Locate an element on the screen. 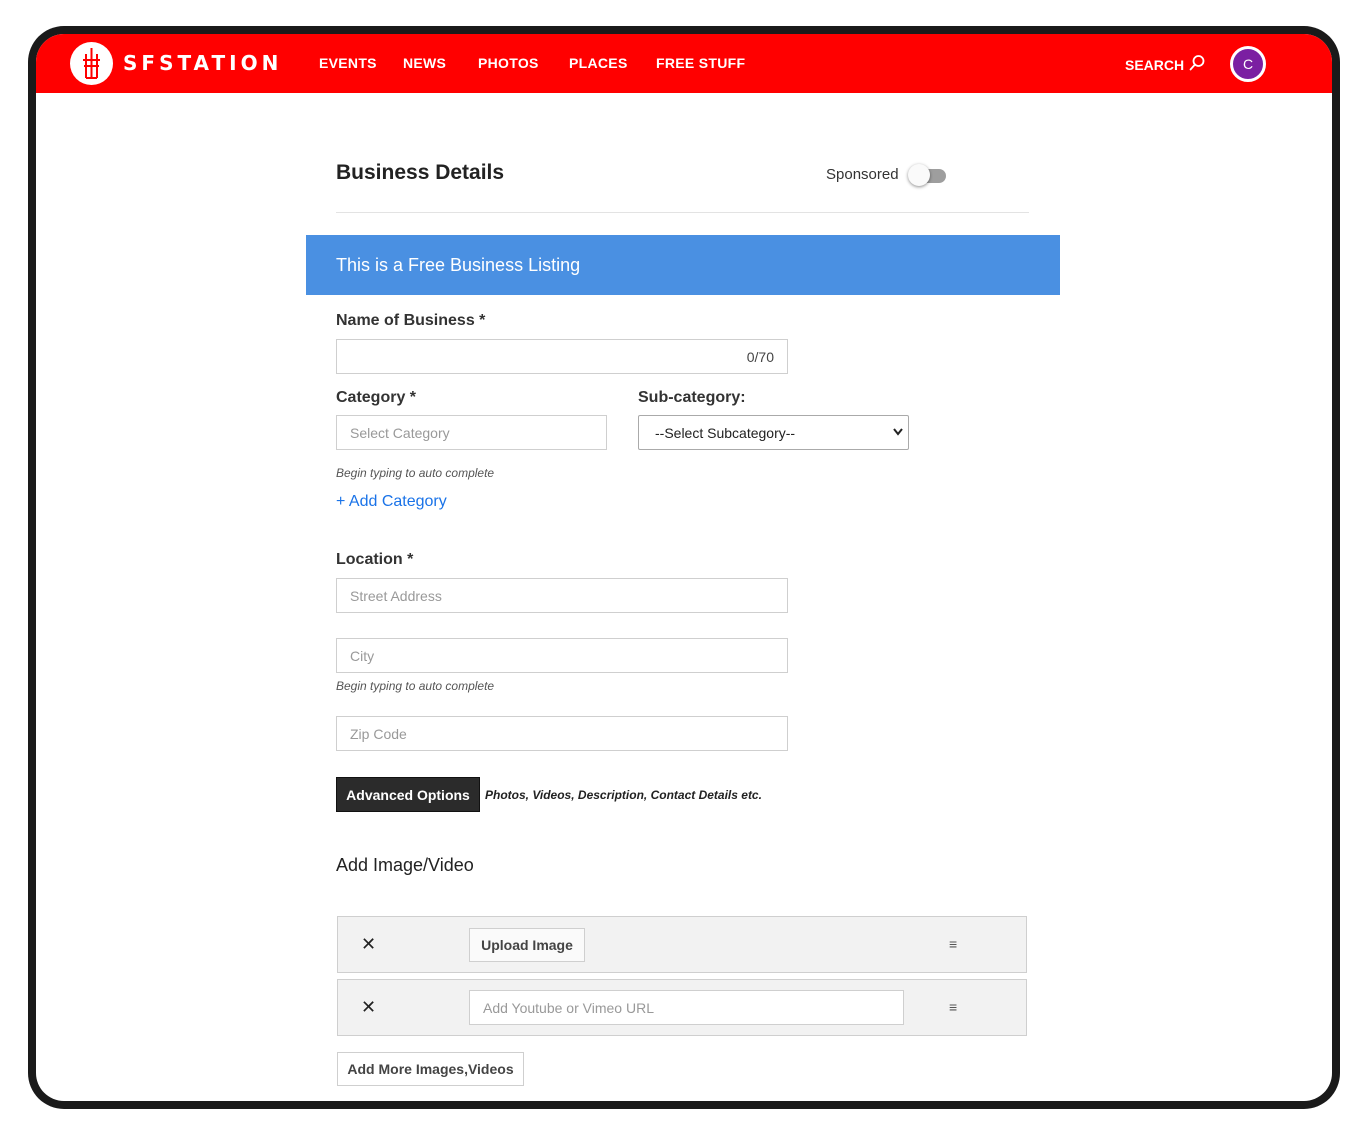 The image size is (1369, 1139). logo-tower-icon is located at coordinates (91, 63).